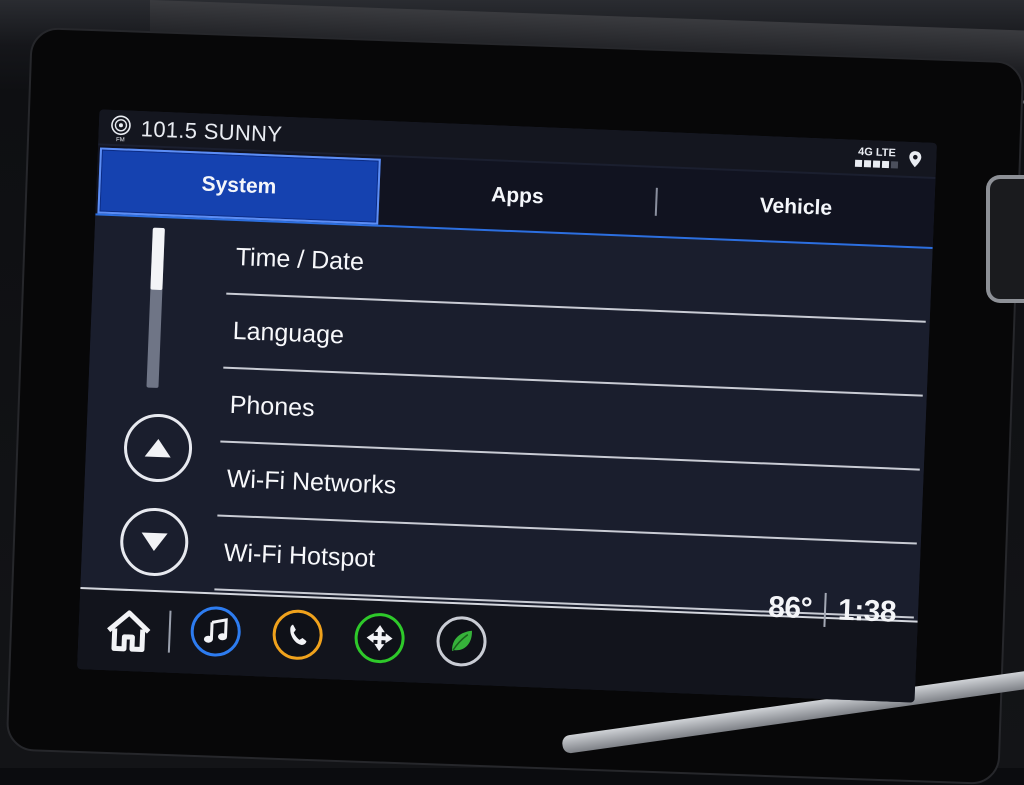 Image resolution: width=1024 pixels, height=785 pixels. Describe the element at coordinates (211, 132) in the screenshot. I see `station-name: 101.5 SUNNY` at that location.